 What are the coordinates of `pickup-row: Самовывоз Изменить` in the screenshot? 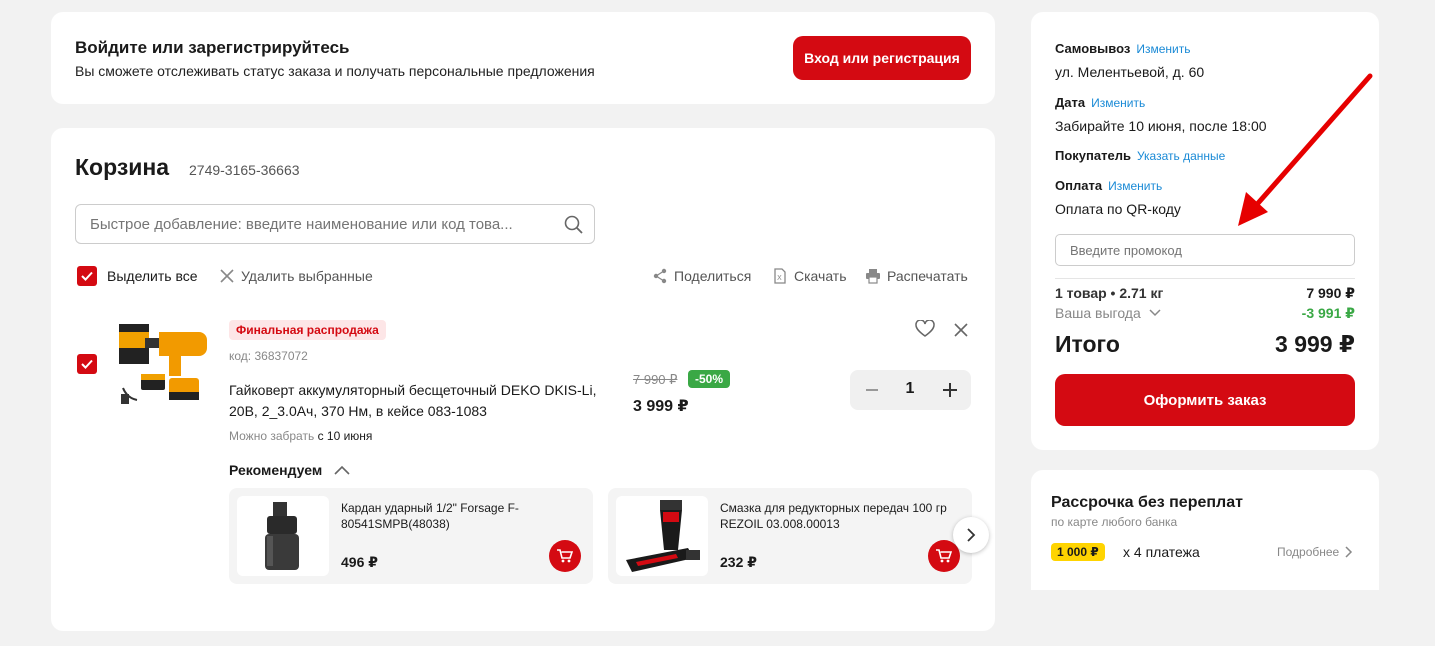 It's located at (1122, 48).